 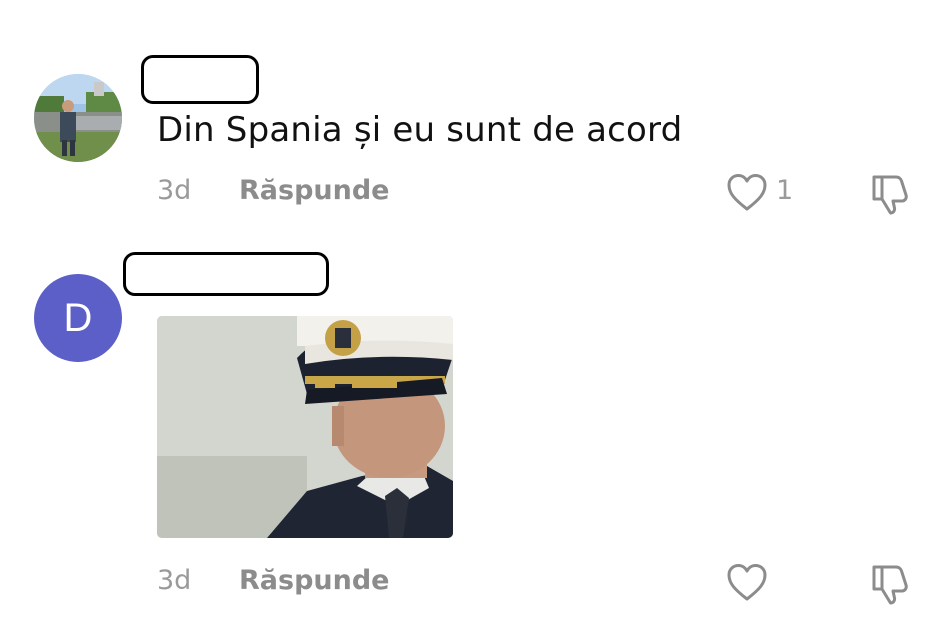 I want to click on user-avatar: D, so click(x=78, y=318).